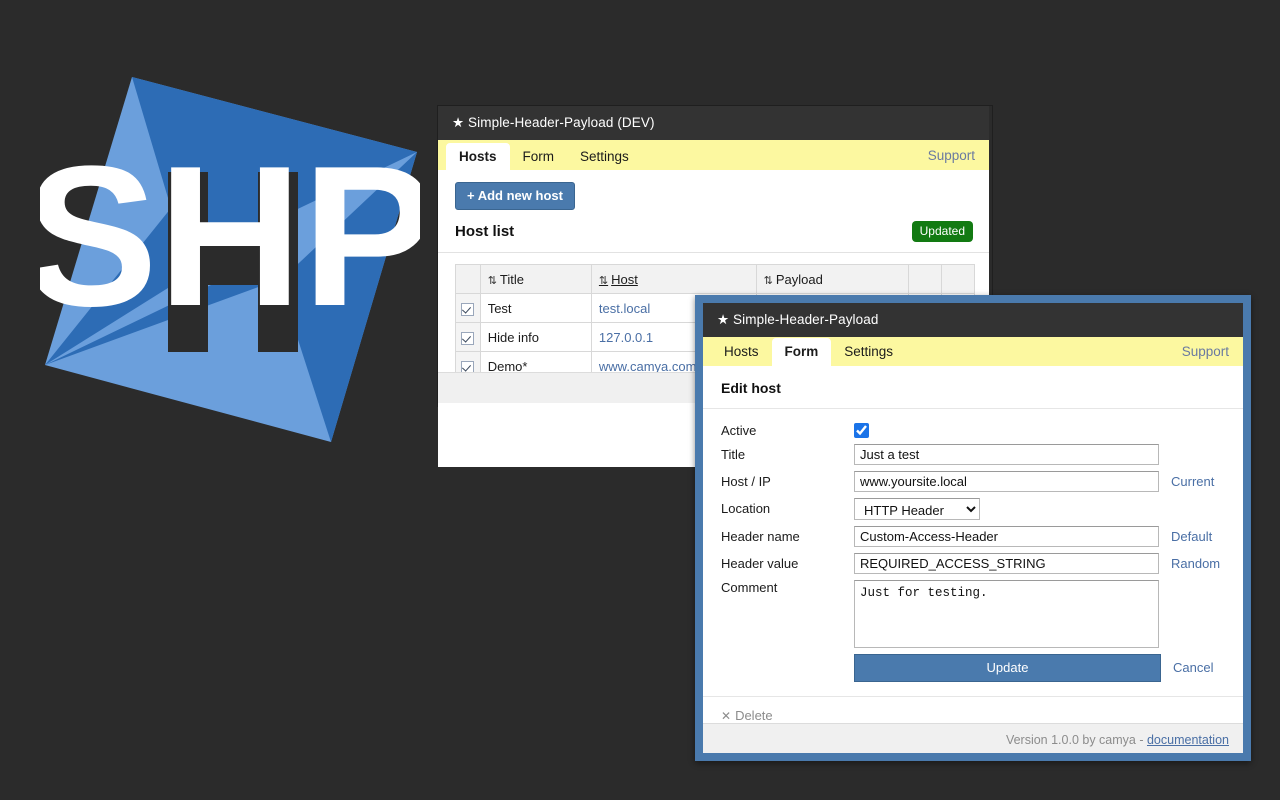 Image resolution: width=1280 pixels, height=800 pixels. I want to click on title-input, so click(1006, 454).